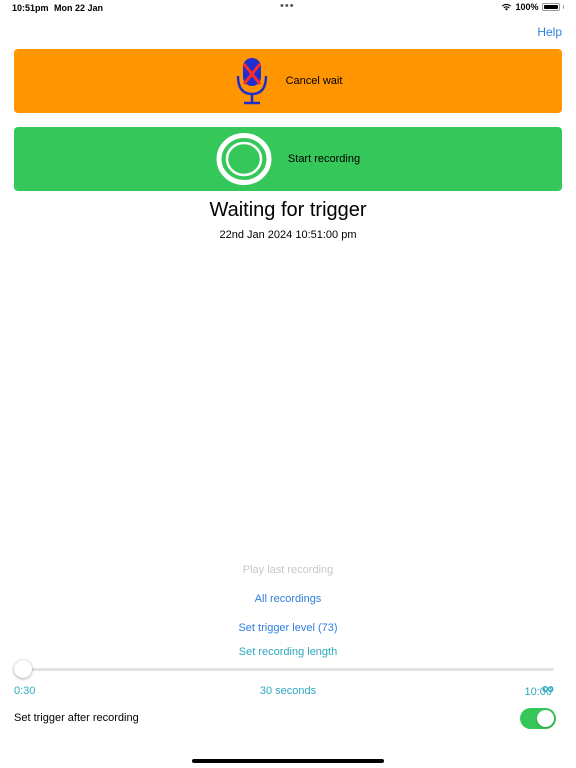 The width and height of the screenshot is (576, 768). I want to click on record-circle-icon, so click(244, 159).